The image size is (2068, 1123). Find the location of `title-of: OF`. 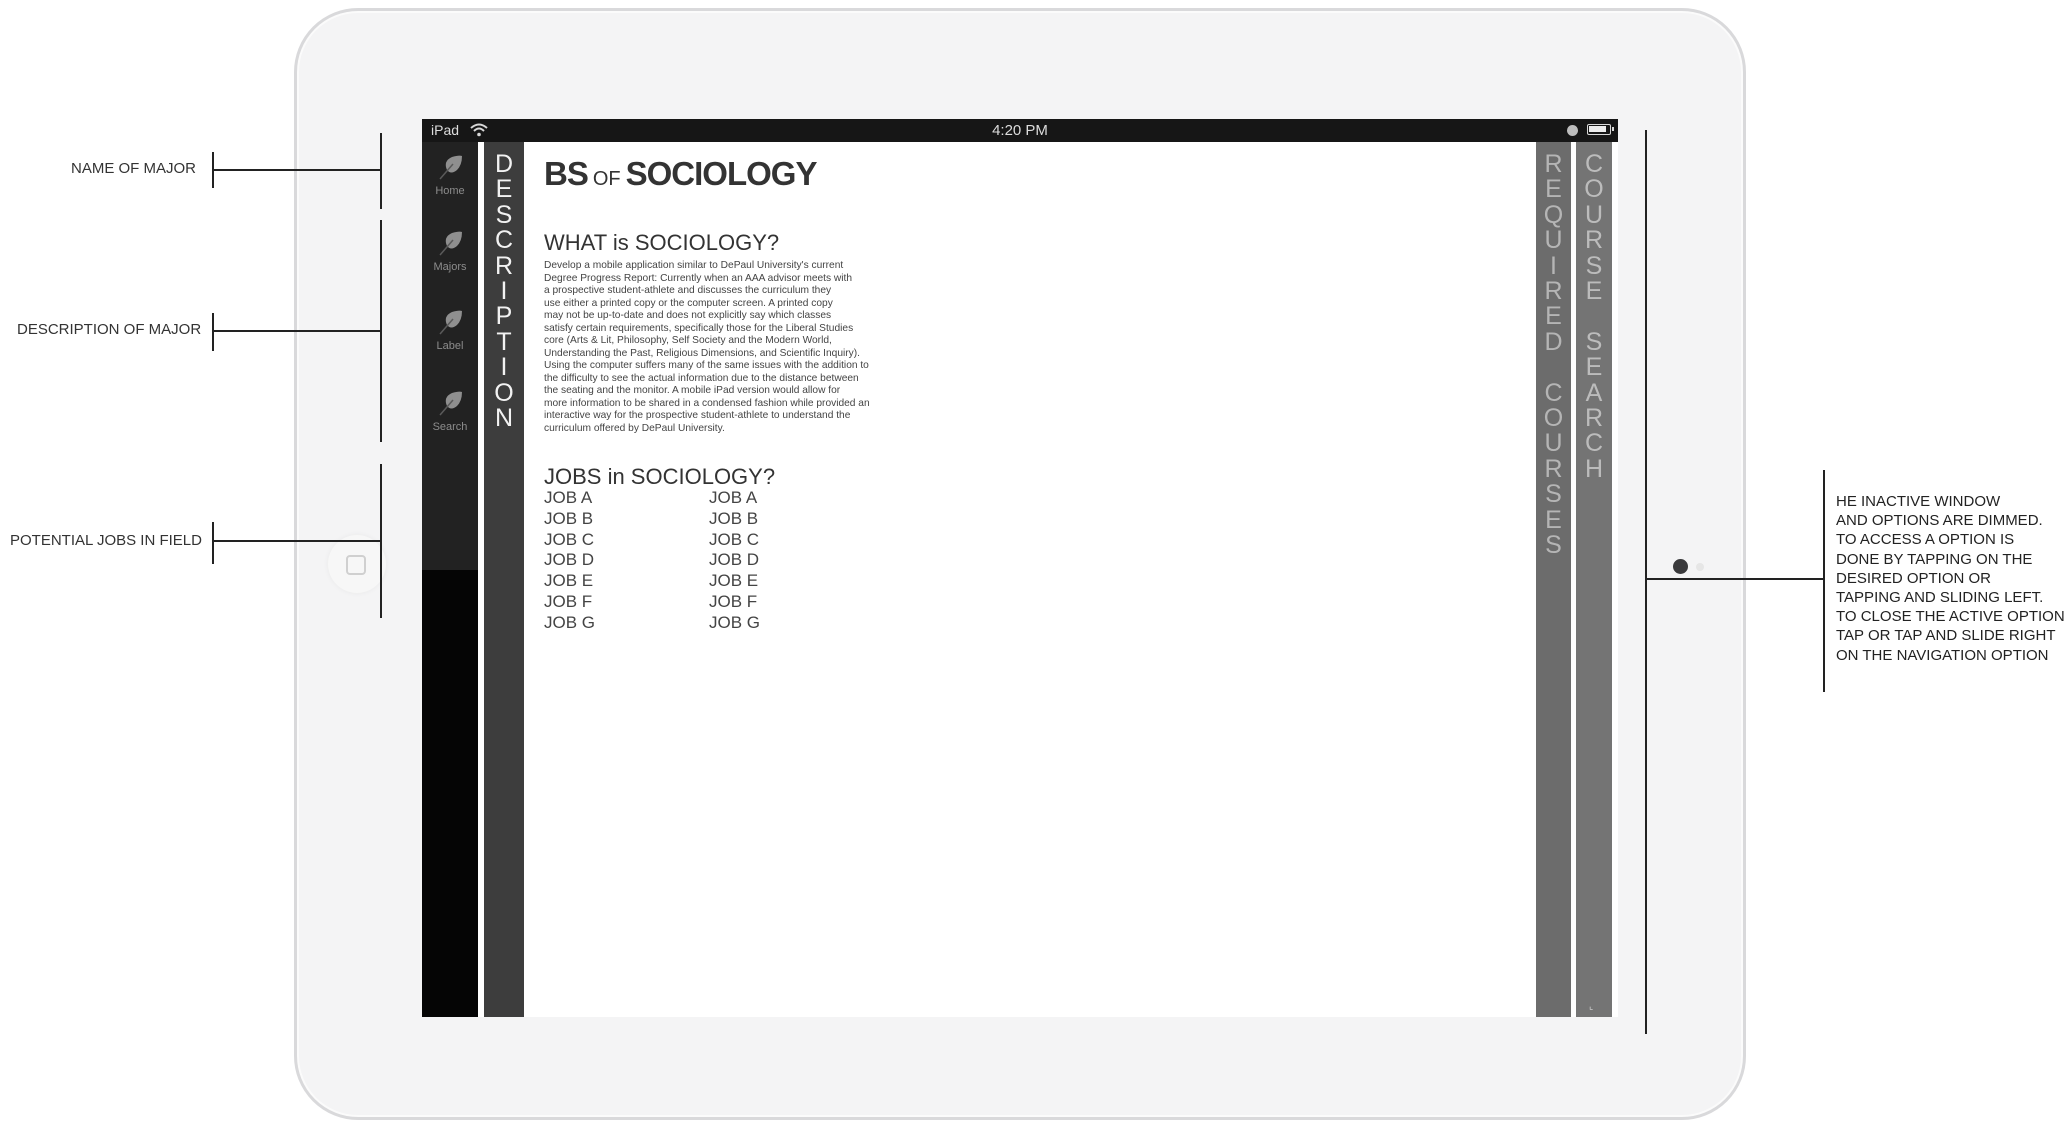

title-of: OF is located at coordinates (606, 179).